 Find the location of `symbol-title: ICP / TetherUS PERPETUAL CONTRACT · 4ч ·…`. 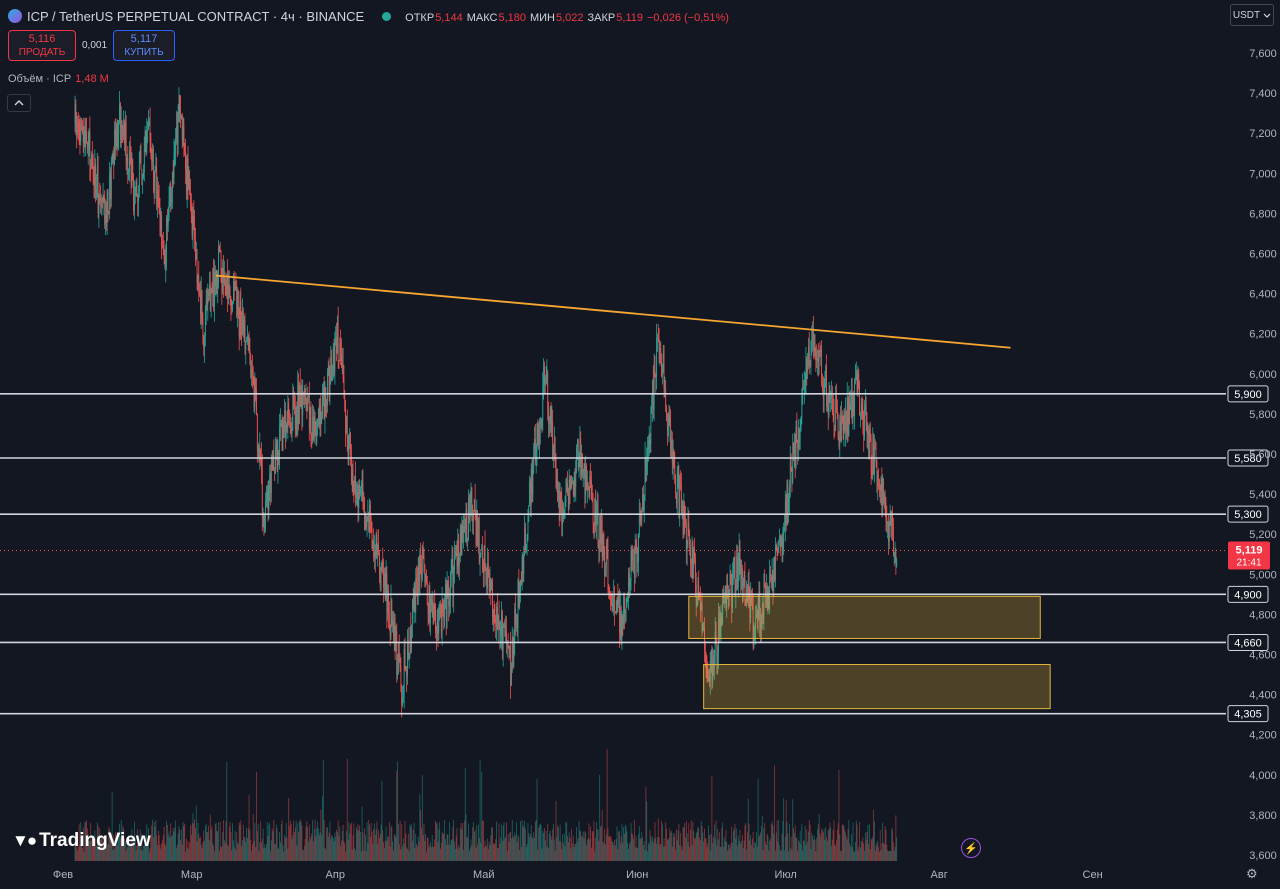

symbol-title: ICP / TetherUS PERPETUAL CONTRACT · 4ч ·… is located at coordinates (195, 16).